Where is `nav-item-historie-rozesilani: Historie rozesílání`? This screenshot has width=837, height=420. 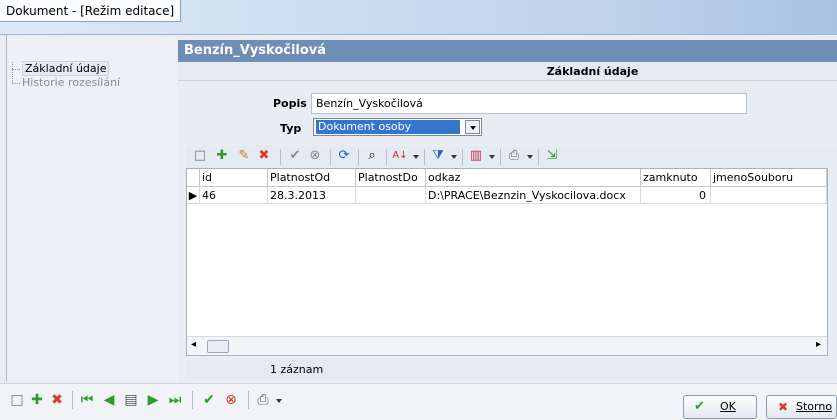
nav-item-historie-rozesilani: Historie rozesílání is located at coordinates (66, 83).